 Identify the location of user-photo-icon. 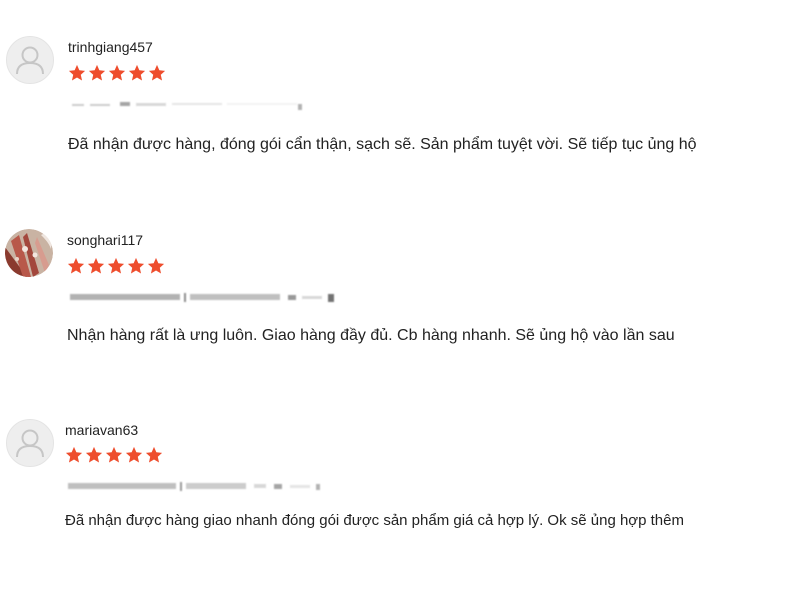
(29, 253).